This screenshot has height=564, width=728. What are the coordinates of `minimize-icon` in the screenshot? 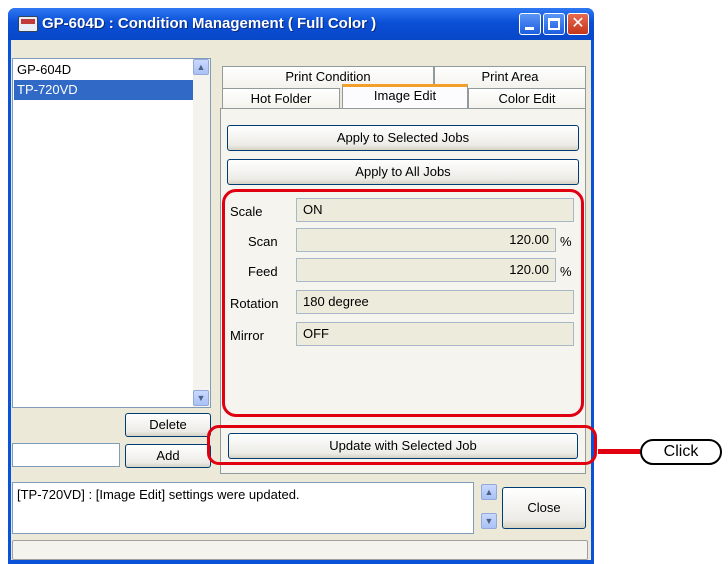 It's located at (529, 28).